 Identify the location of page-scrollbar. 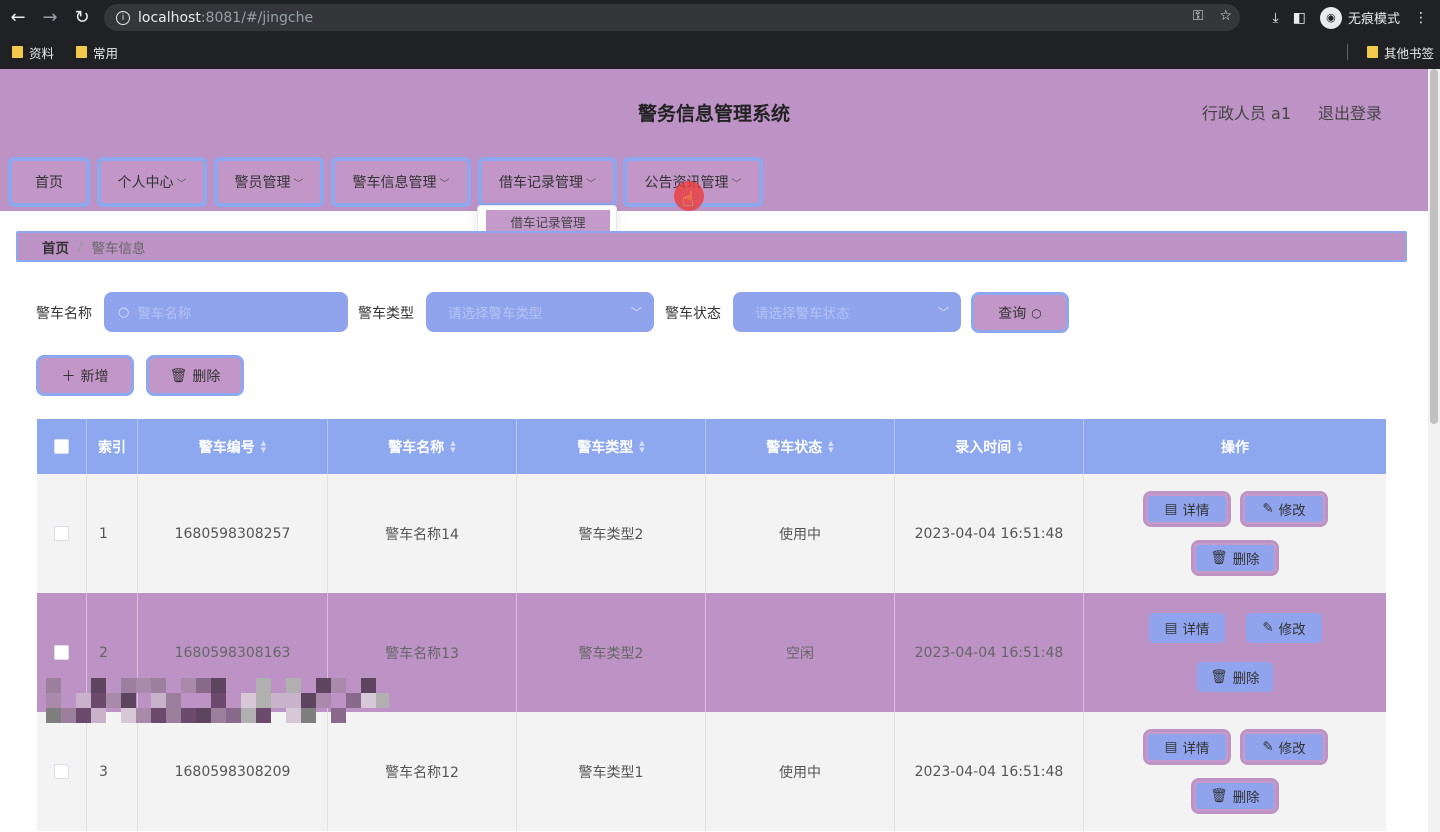
(1434, 450).